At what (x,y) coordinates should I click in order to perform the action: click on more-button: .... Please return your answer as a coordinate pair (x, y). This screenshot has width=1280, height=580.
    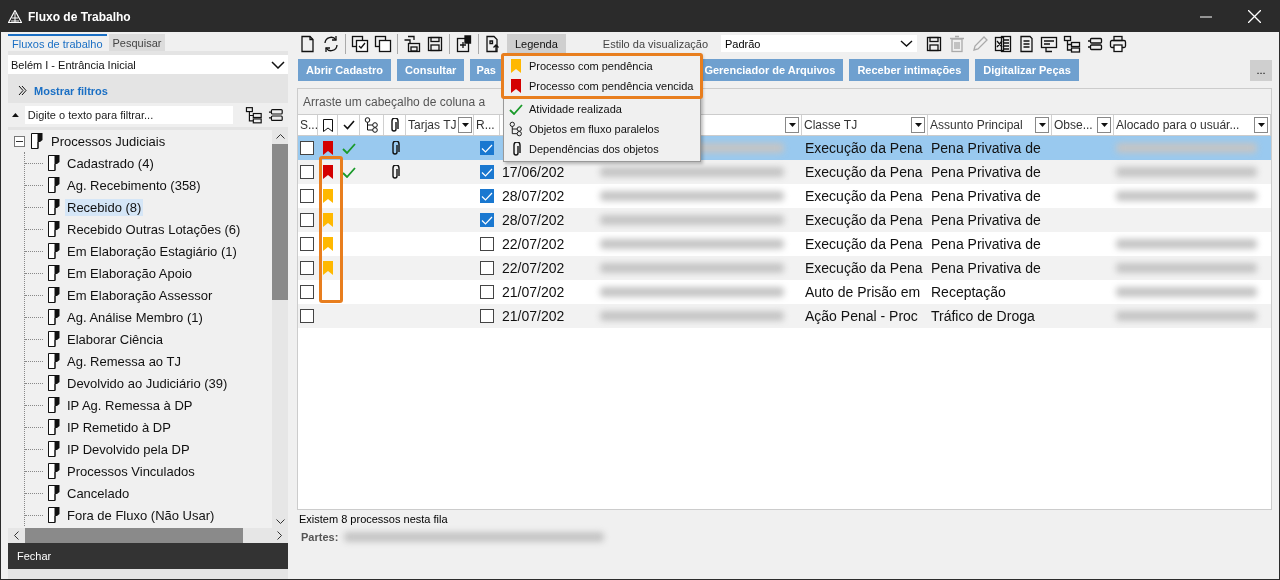
    Looking at the image, I should click on (1261, 70).